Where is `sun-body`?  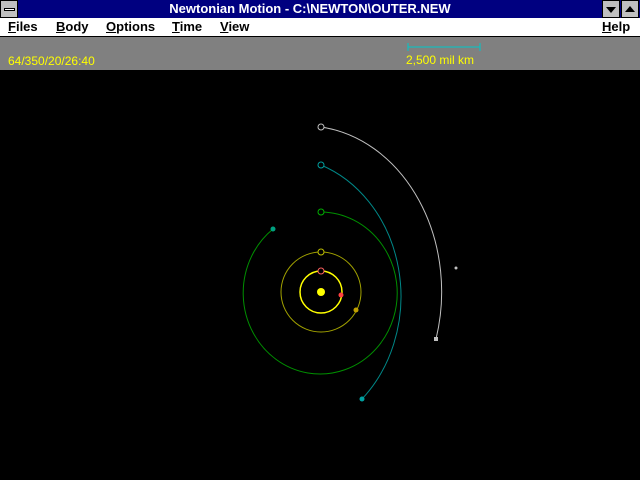 sun-body is located at coordinates (321, 292).